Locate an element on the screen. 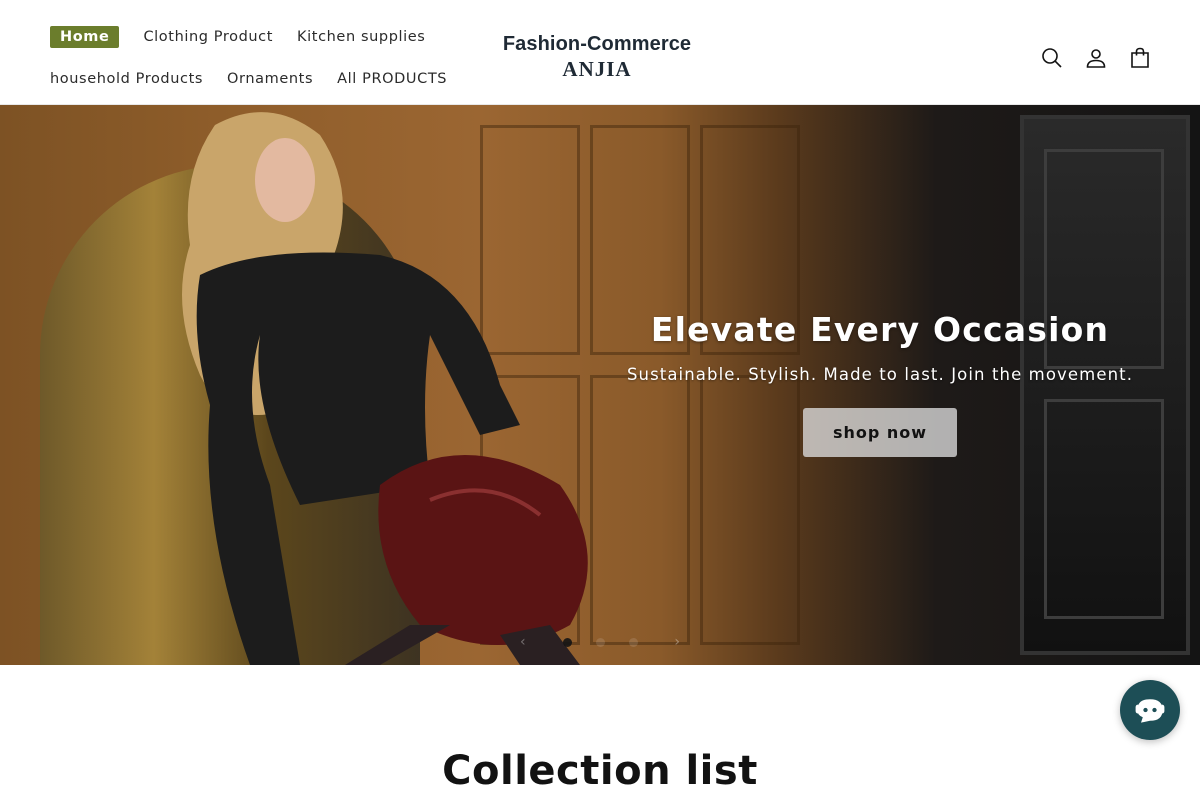  nav-clothing-product: Clothing Product is located at coordinates (208, 37).